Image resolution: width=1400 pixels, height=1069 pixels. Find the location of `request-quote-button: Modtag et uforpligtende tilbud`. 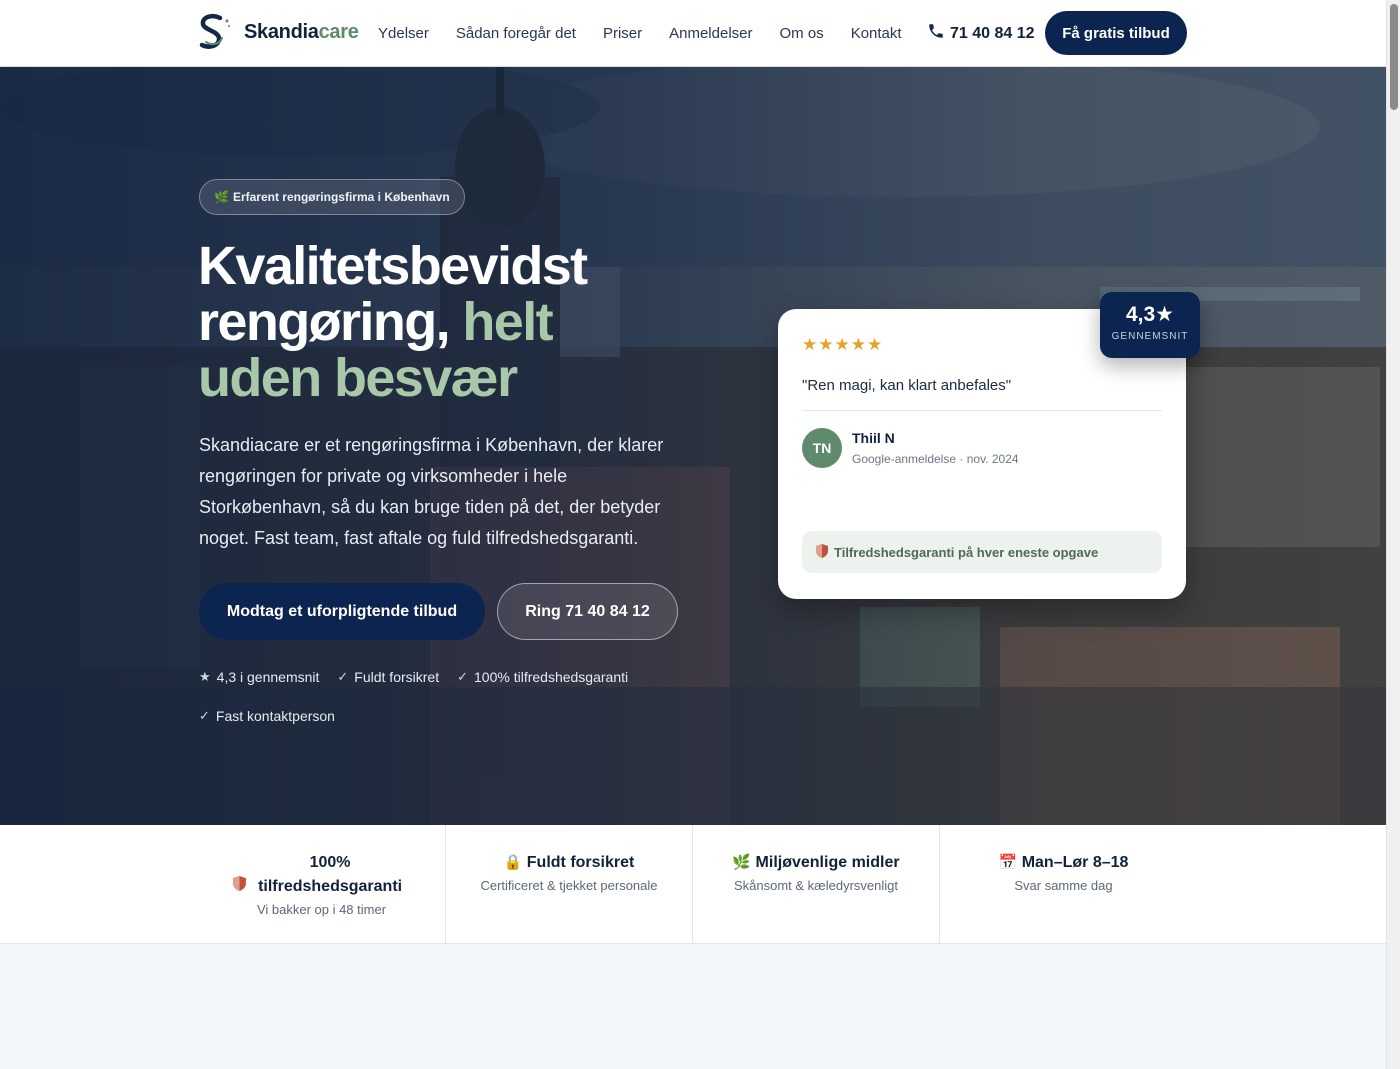

request-quote-button: Modtag et uforpligtende tilbud is located at coordinates (342, 611).